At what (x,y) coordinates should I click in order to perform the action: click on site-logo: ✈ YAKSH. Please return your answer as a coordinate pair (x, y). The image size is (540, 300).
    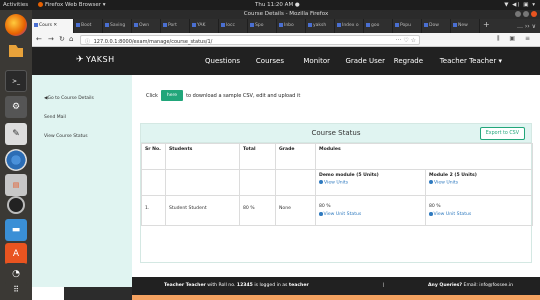
    Looking at the image, I should click on (95, 60).